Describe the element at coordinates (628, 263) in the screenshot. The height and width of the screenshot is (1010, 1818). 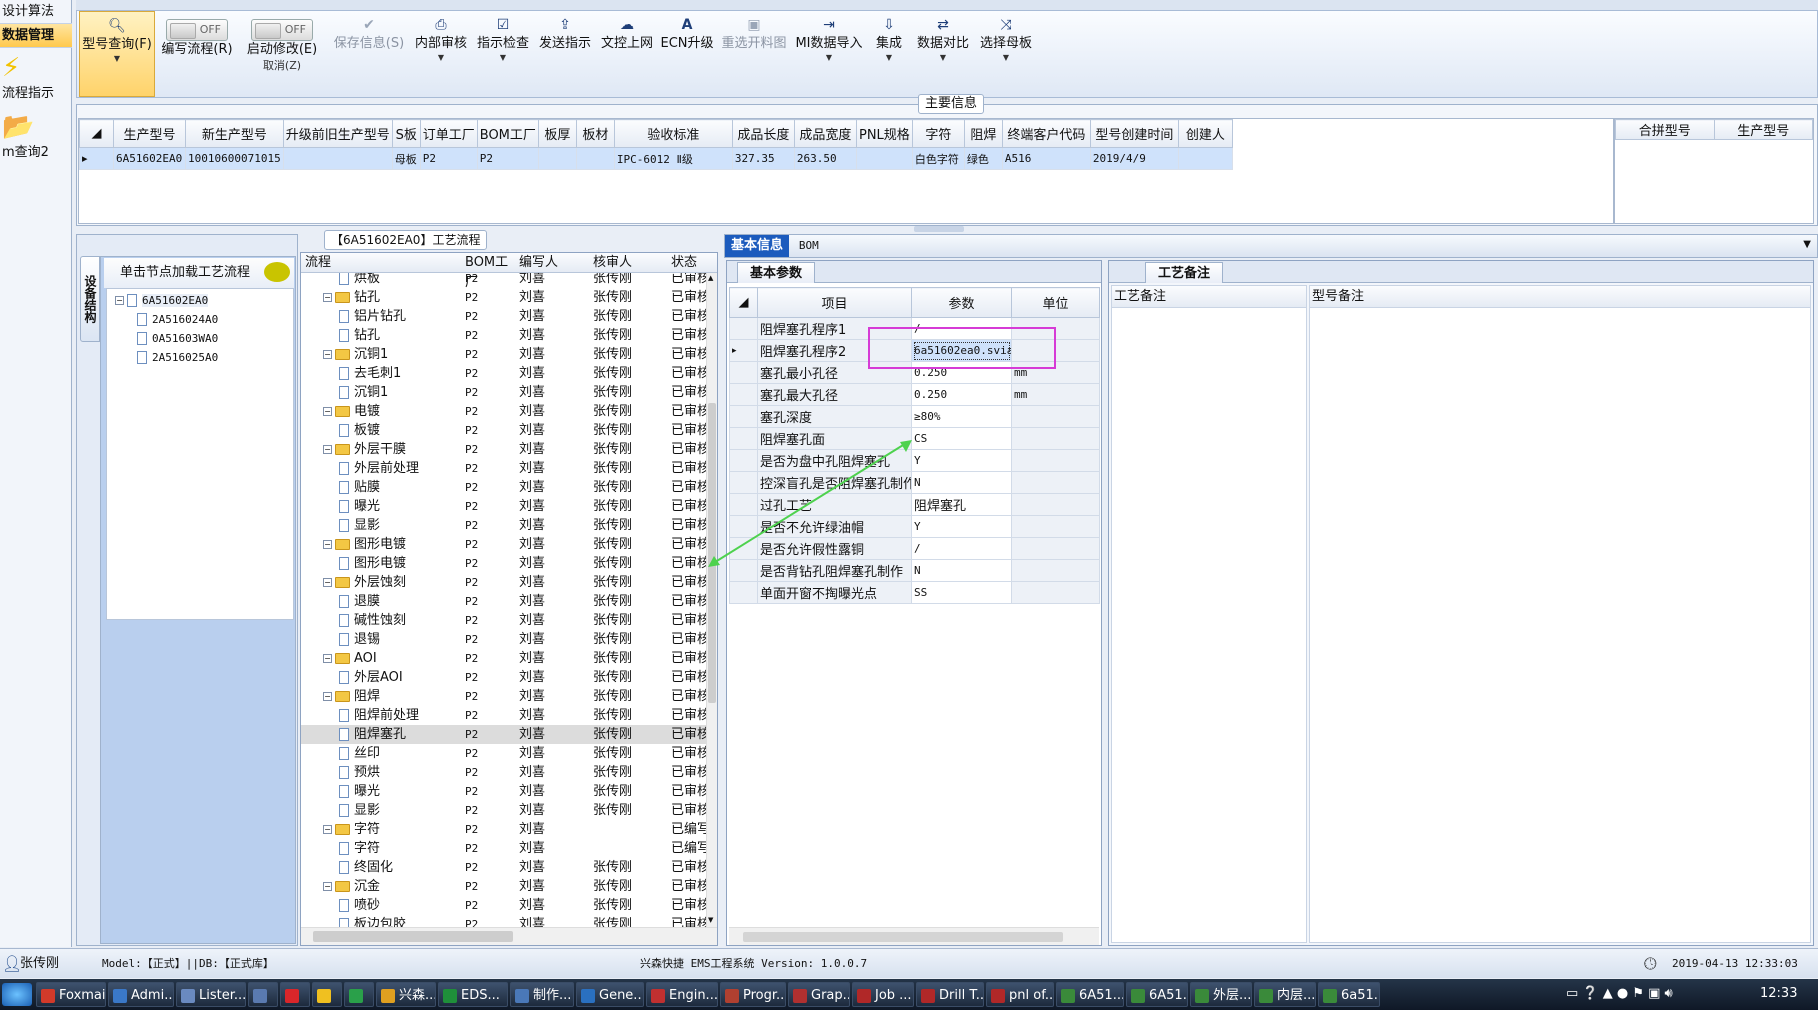
I see `col-header: 核审人` at that location.